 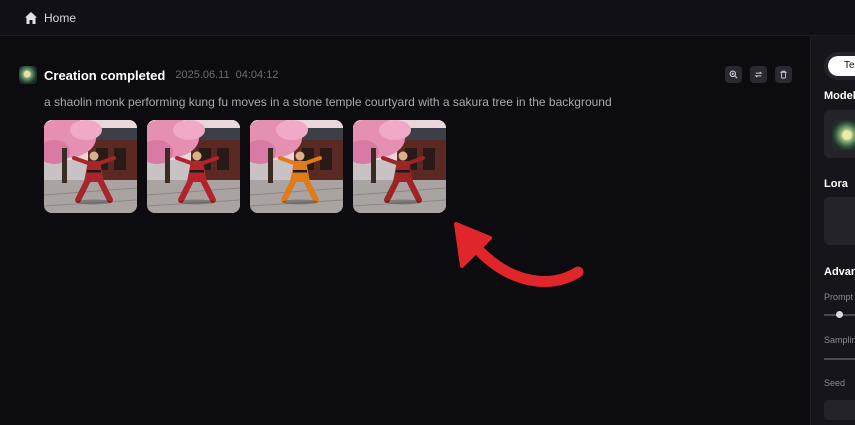 What do you see at coordinates (839, 297) in the screenshot?
I see `prompt-strength-label: Prompt` at bounding box center [839, 297].